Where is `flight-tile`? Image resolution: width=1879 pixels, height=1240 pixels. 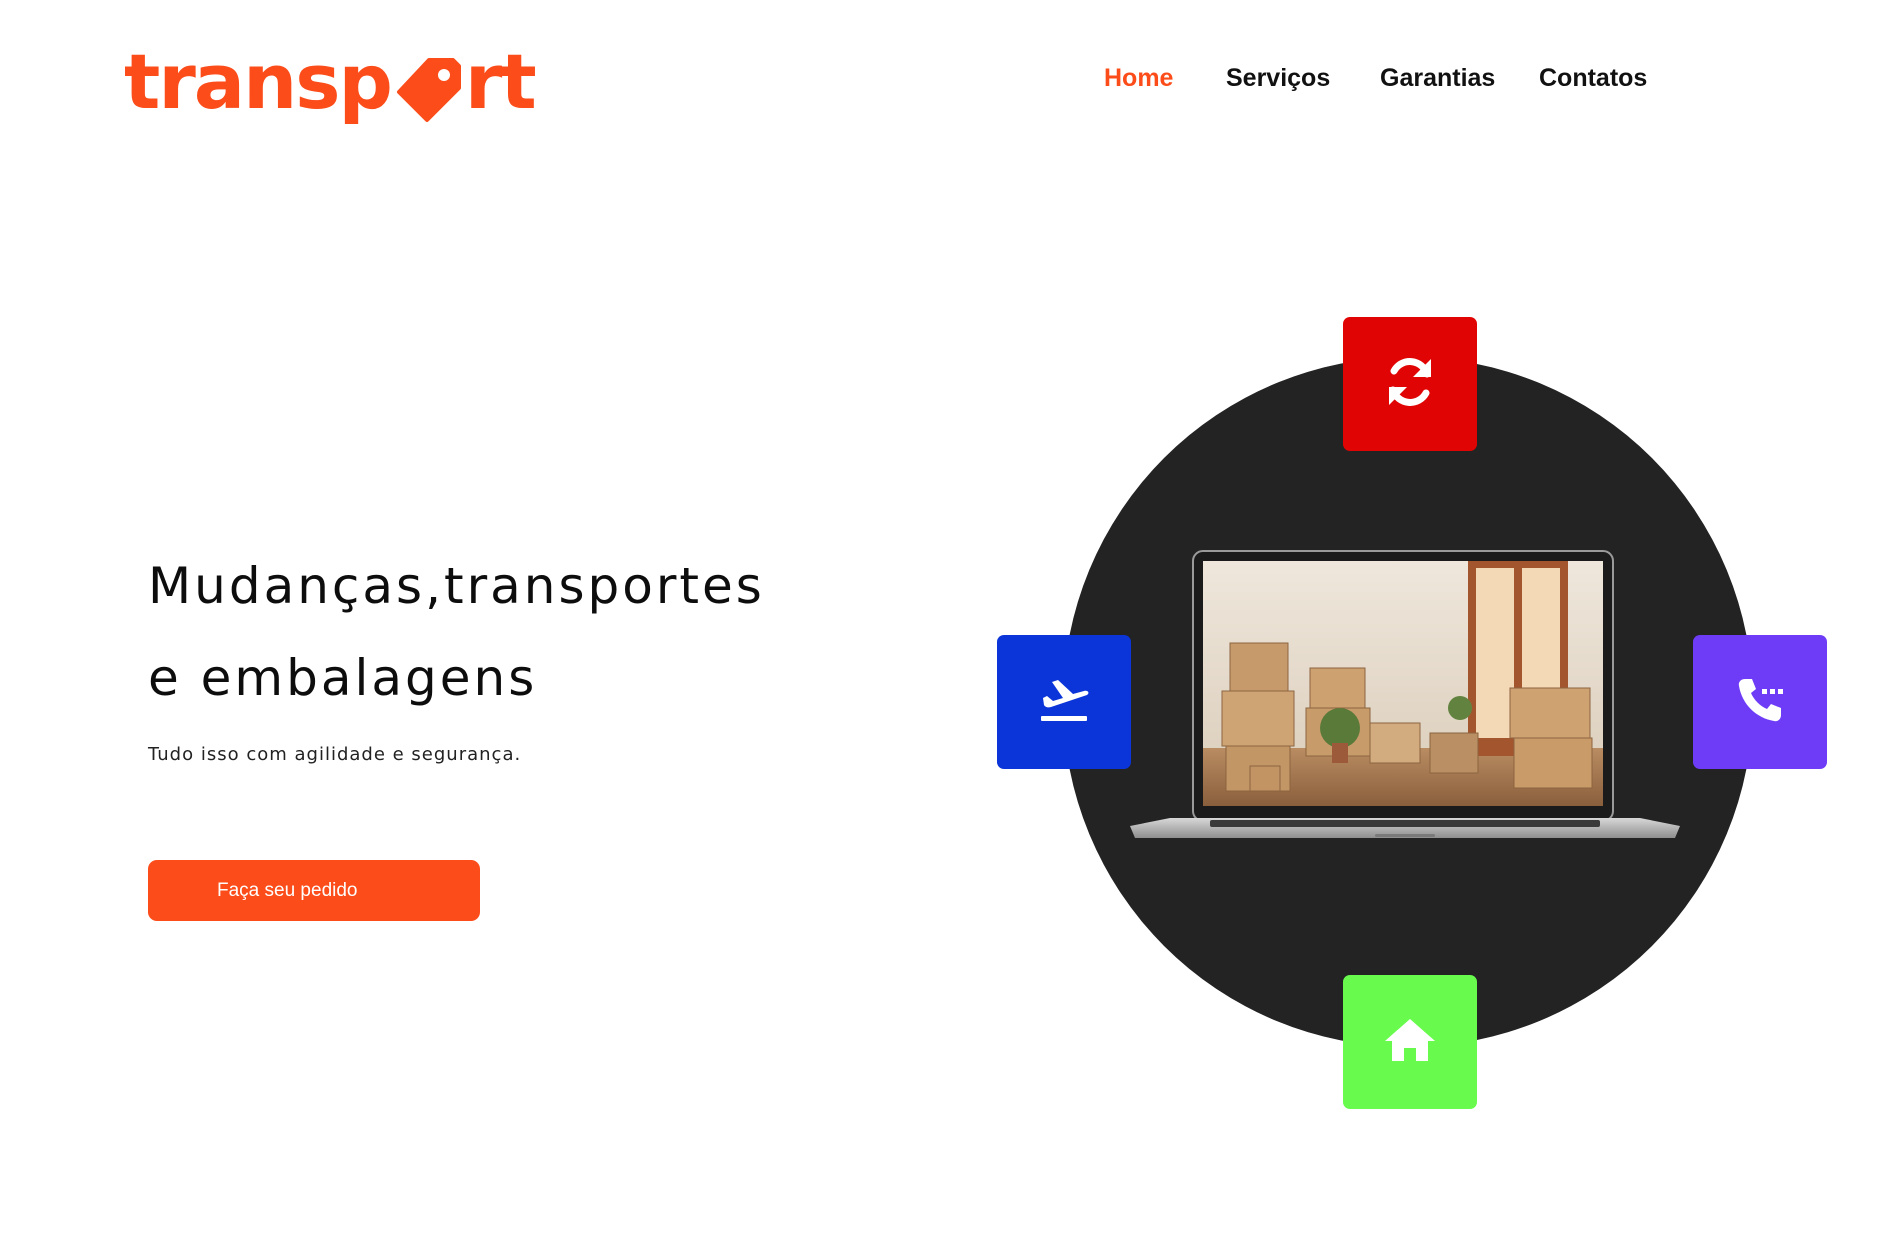 flight-tile is located at coordinates (1064, 702).